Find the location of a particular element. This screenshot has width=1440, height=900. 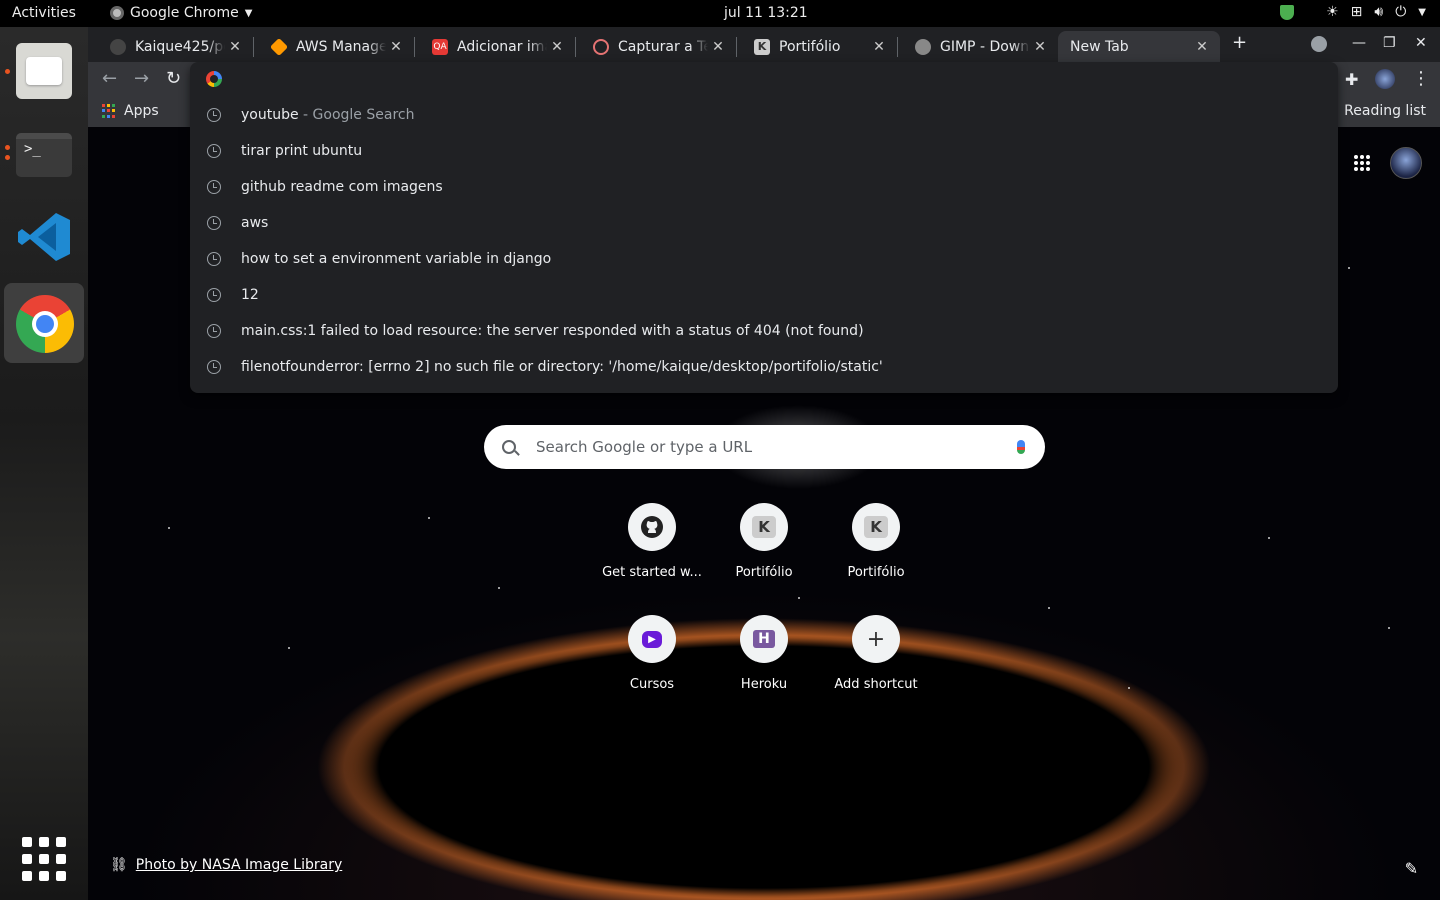

system-tray: ☀ ⊞ 🔊︎ ⏻ ▼ is located at coordinates (1353, 12).